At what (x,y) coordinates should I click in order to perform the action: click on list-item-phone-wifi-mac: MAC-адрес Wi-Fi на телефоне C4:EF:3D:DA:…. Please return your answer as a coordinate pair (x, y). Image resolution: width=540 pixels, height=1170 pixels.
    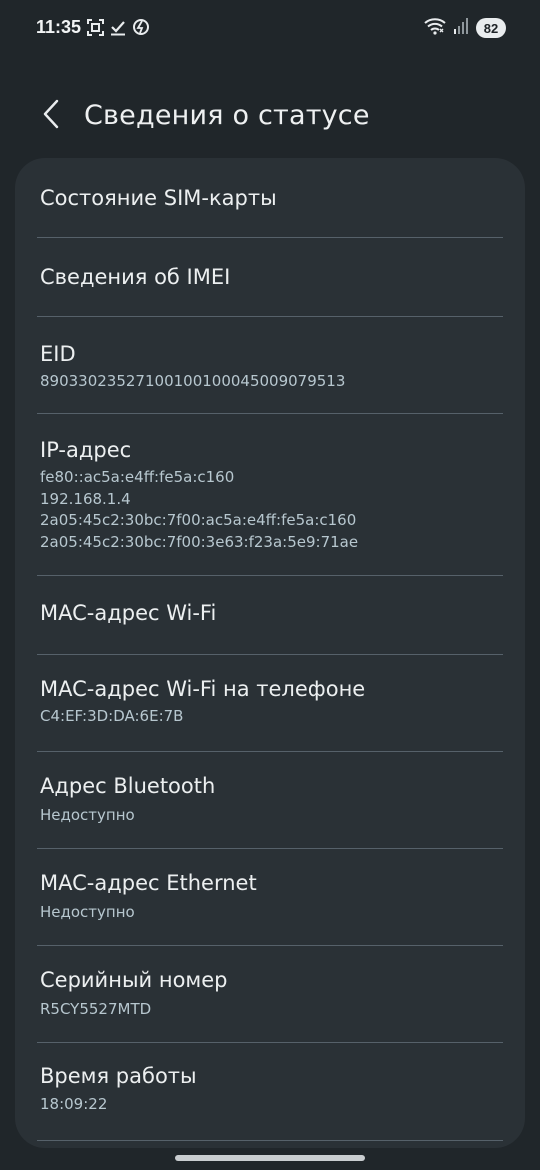
    Looking at the image, I should click on (270, 703).